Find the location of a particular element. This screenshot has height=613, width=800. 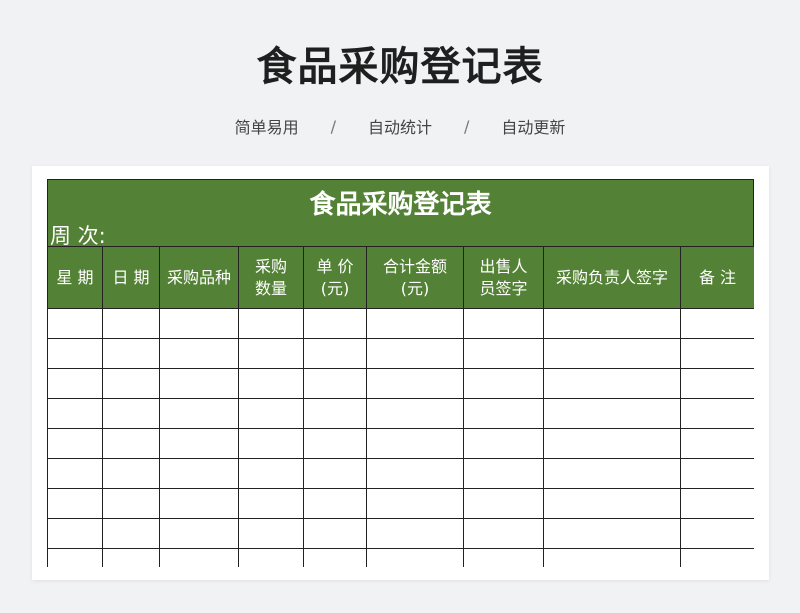

column-header-label: 星 期 is located at coordinates (75, 277).